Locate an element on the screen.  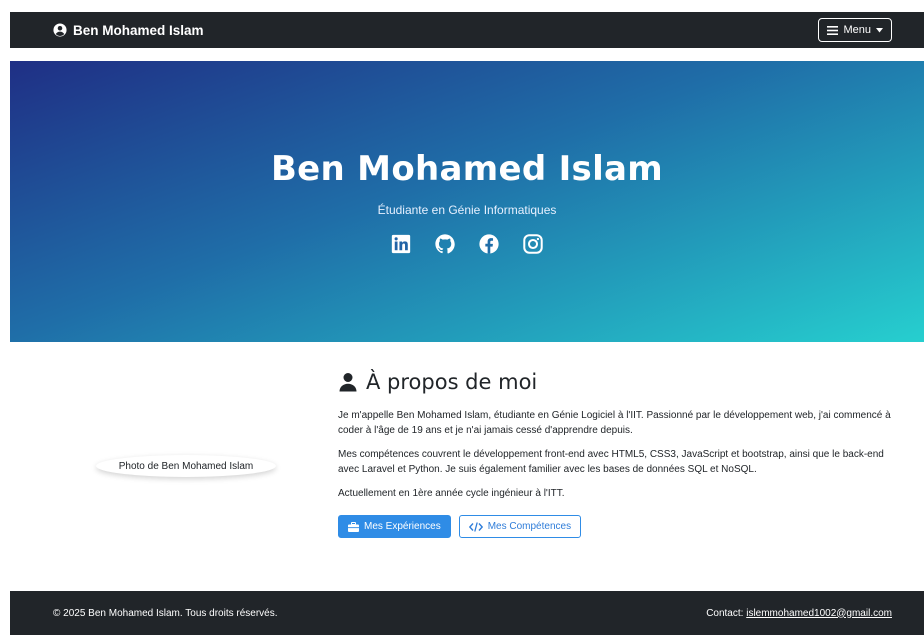
footer-contact-label: Contact: is located at coordinates (726, 613).